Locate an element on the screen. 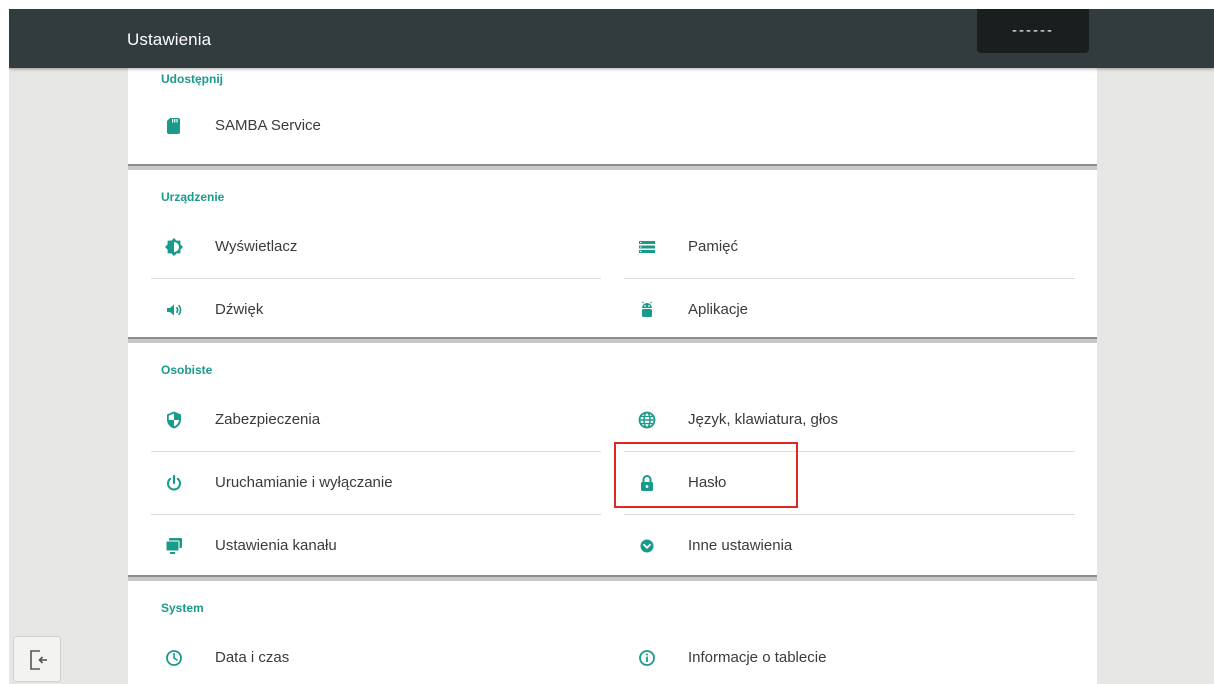 The width and height of the screenshot is (1214, 684). top-app-bar: Ustawienia ------ is located at coordinates (611, 38).